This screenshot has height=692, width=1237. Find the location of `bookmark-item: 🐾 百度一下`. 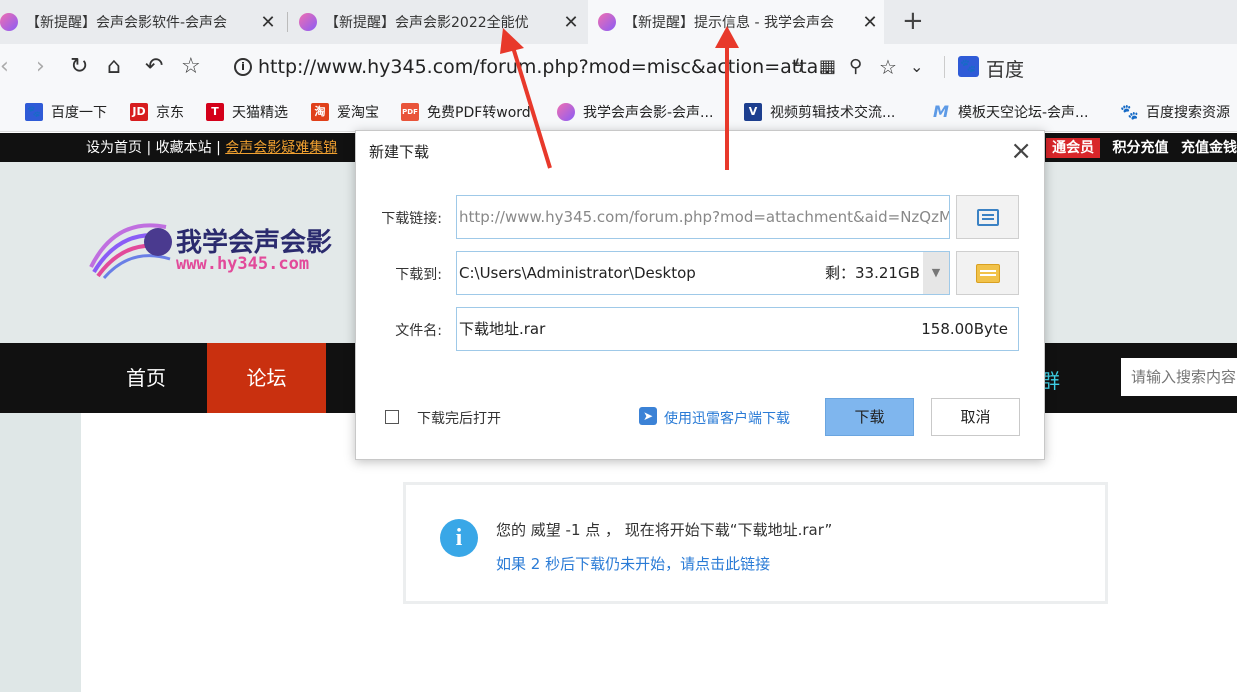

bookmark-item: 🐾 百度一下 is located at coordinates (66, 112).